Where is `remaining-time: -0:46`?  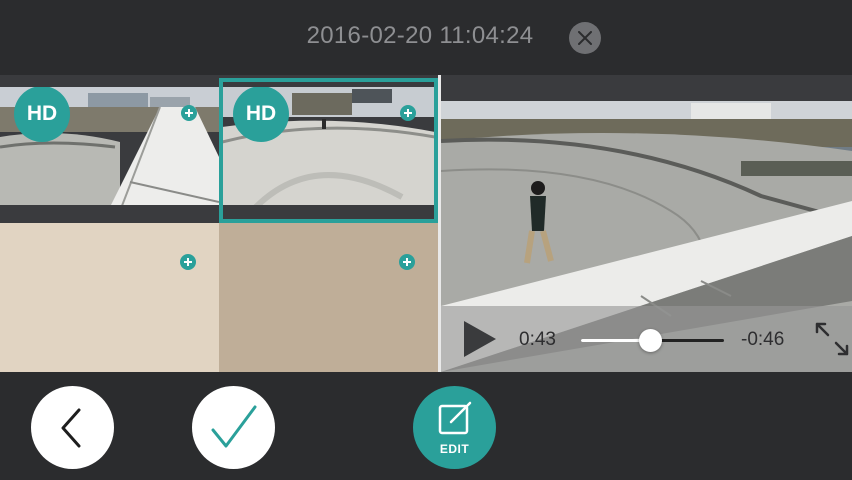 remaining-time: -0:46 is located at coordinates (763, 339).